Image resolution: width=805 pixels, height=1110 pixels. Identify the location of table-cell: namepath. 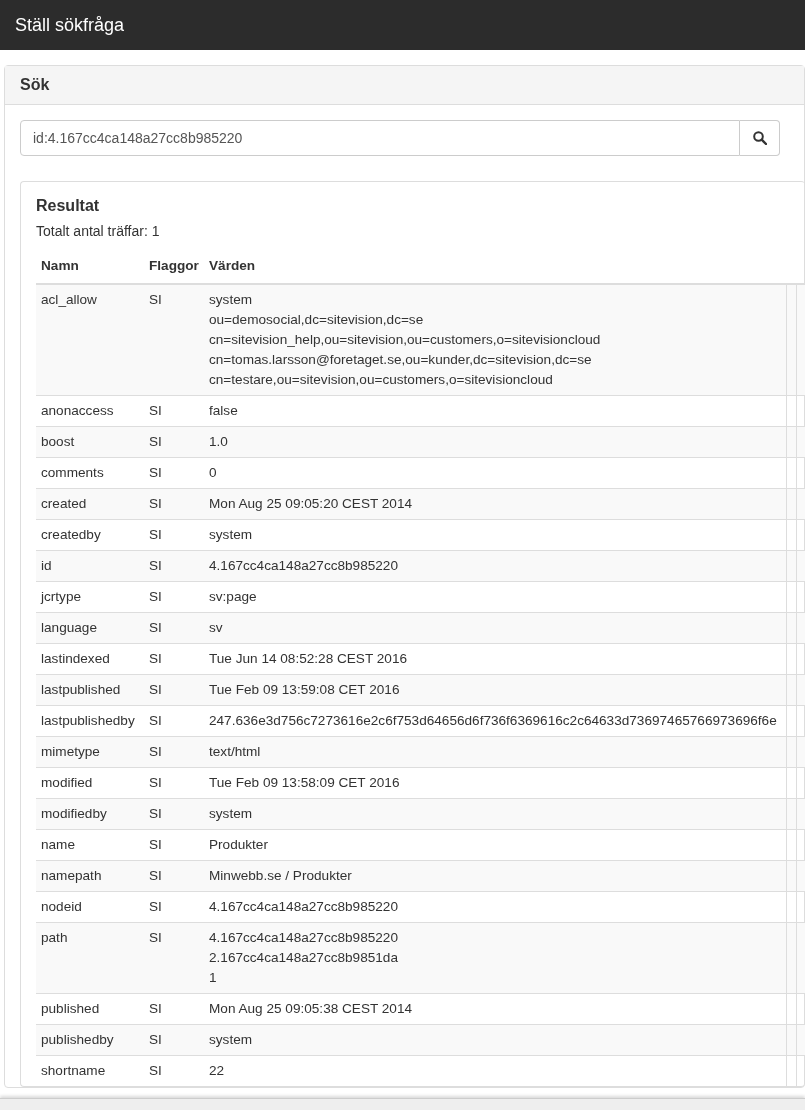
(90, 876).